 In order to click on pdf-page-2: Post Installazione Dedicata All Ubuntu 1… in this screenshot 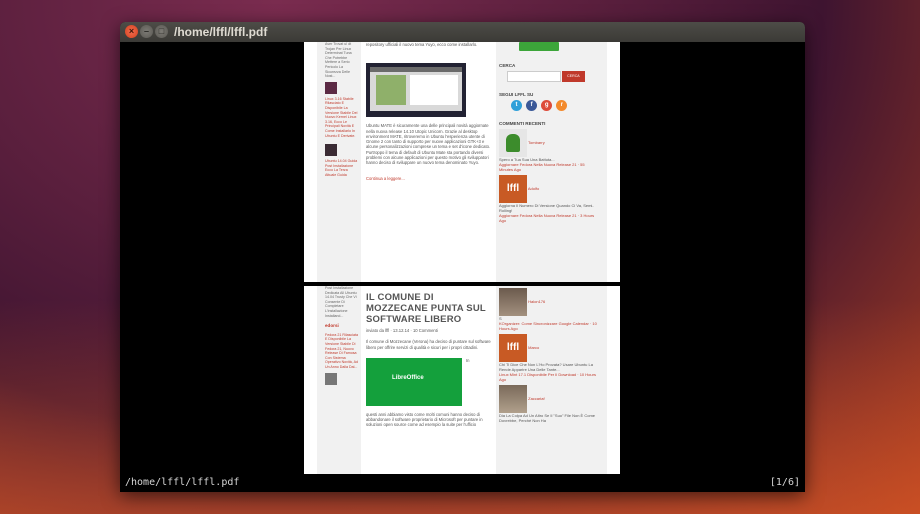, I will do `click(462, 380)`.